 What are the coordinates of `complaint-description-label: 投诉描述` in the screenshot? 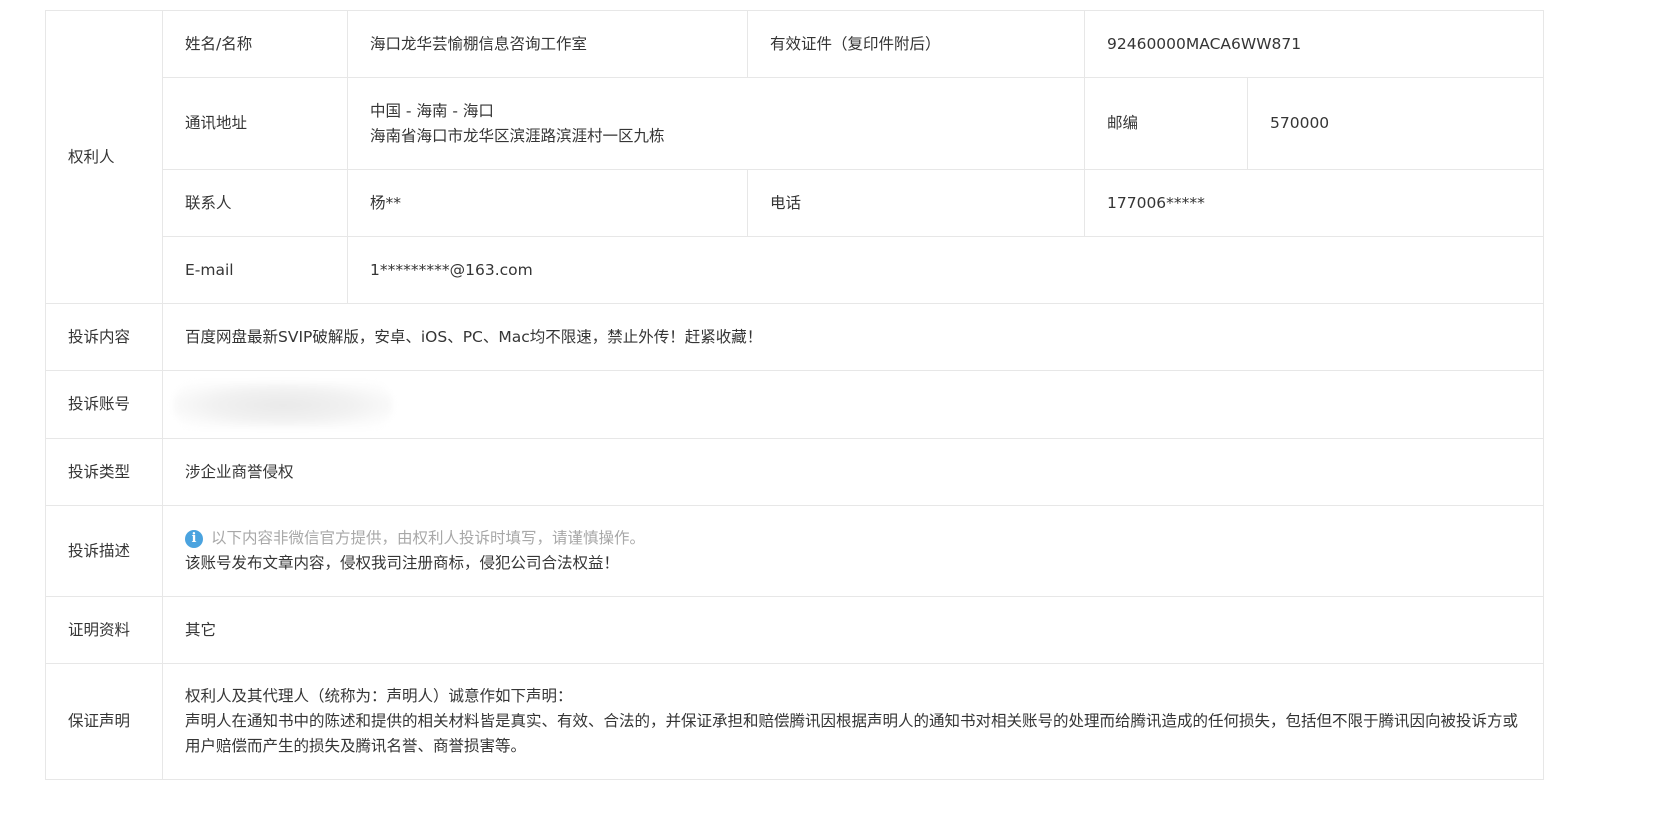 It's located at (104, 551).